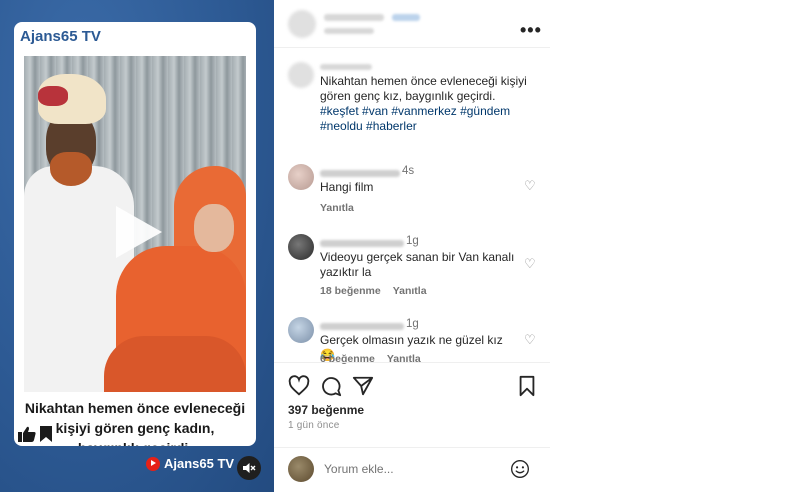 The width and height of the screenshot is (800, 492). I want to click on comment-meta: 18 beğenme Yanıtla, so click(373, 291).